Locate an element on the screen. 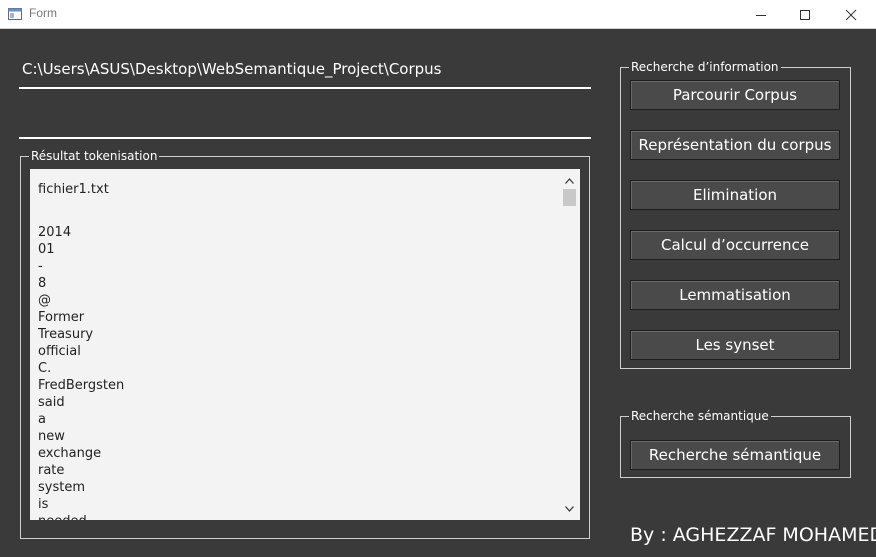 Image resolution: width=876 pixels, height=557 pixels. chevron-up-icon is located at coordinates (569, 181).